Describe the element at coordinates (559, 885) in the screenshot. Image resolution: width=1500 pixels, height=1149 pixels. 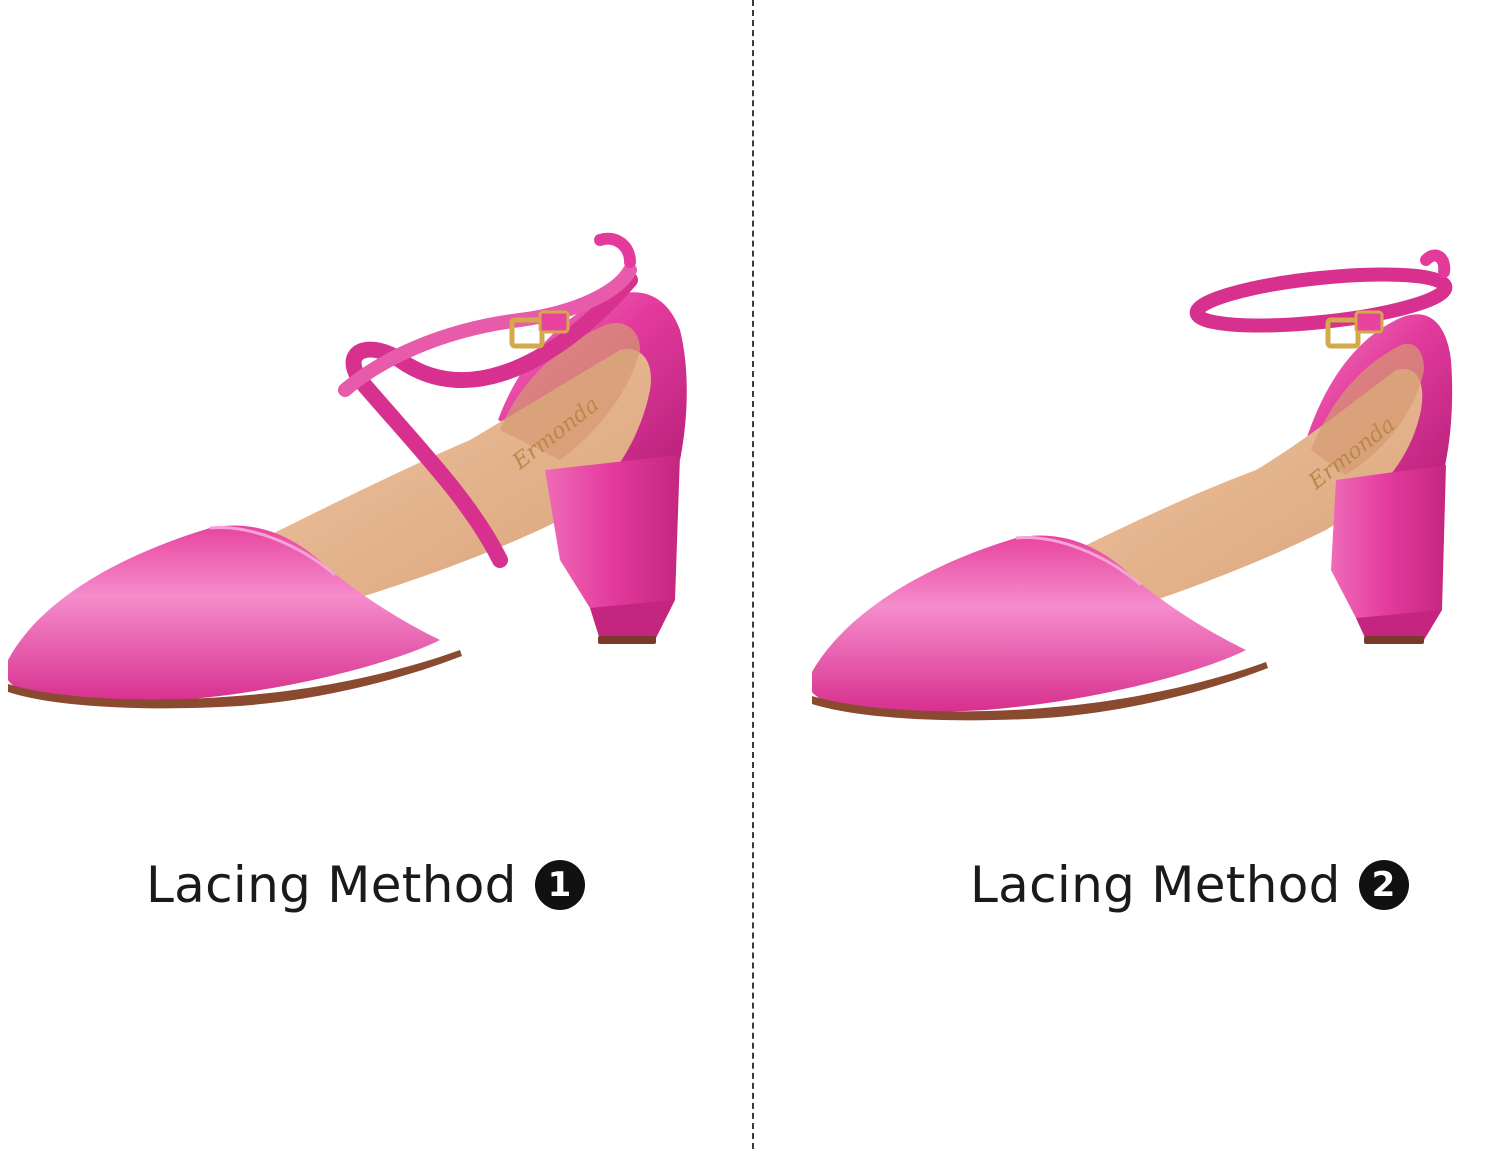
I see `number-badge: 1` at that location.